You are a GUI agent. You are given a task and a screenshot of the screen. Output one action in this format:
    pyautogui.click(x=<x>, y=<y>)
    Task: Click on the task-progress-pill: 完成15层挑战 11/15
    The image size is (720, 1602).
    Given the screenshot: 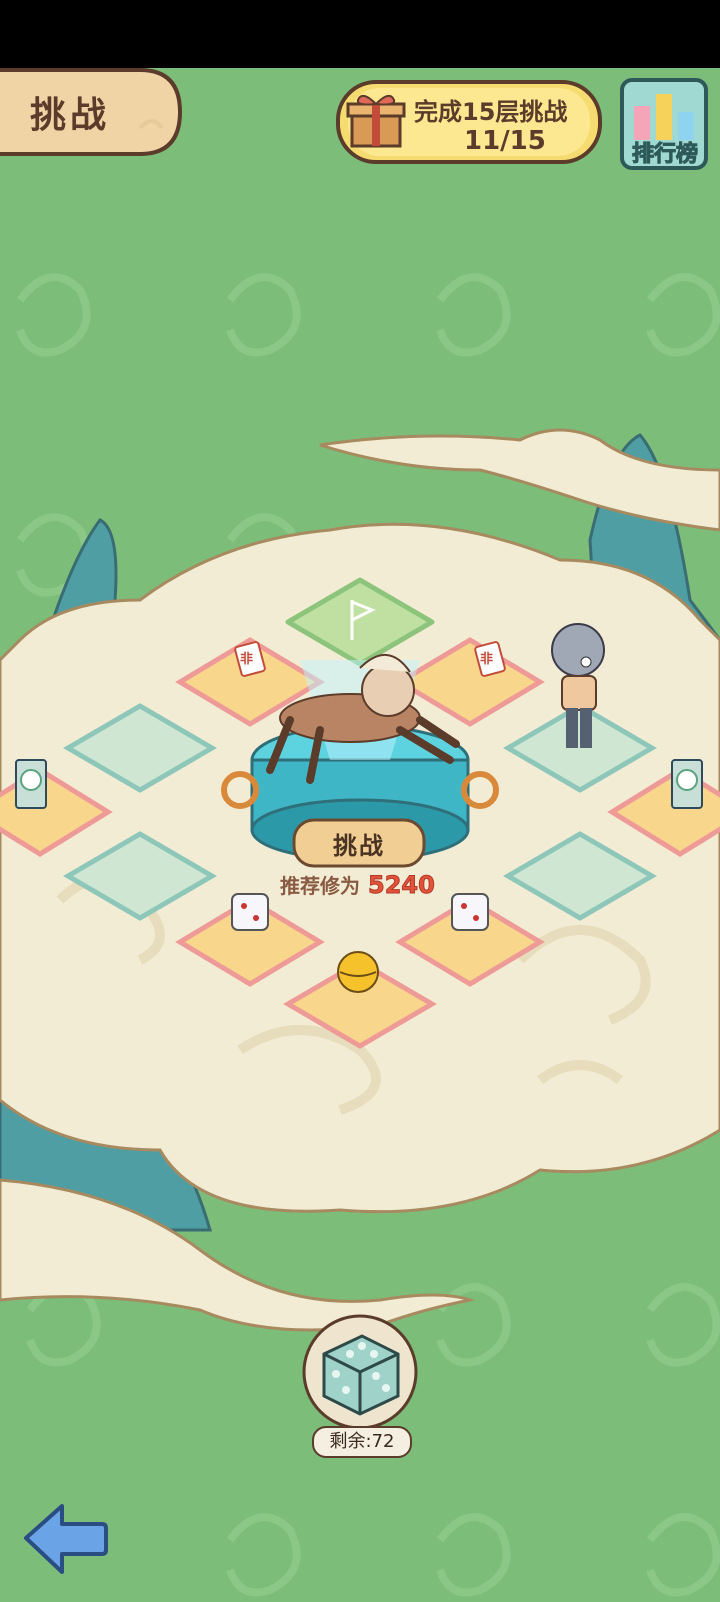 What is the action you would take?
    pyautogui.click(x=470, y=123)
    